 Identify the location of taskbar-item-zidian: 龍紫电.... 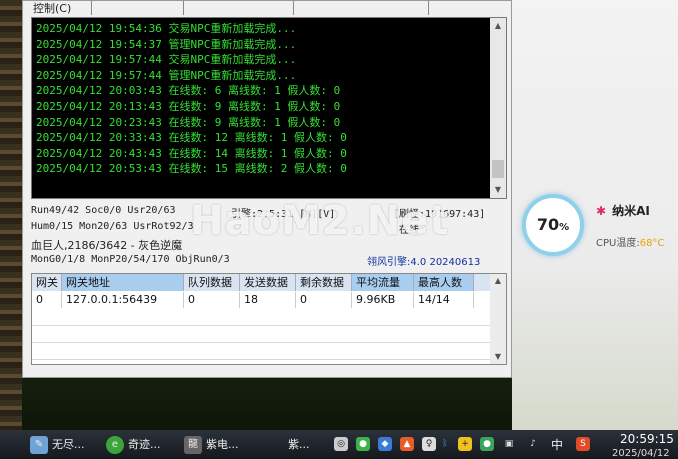
(211, 445).